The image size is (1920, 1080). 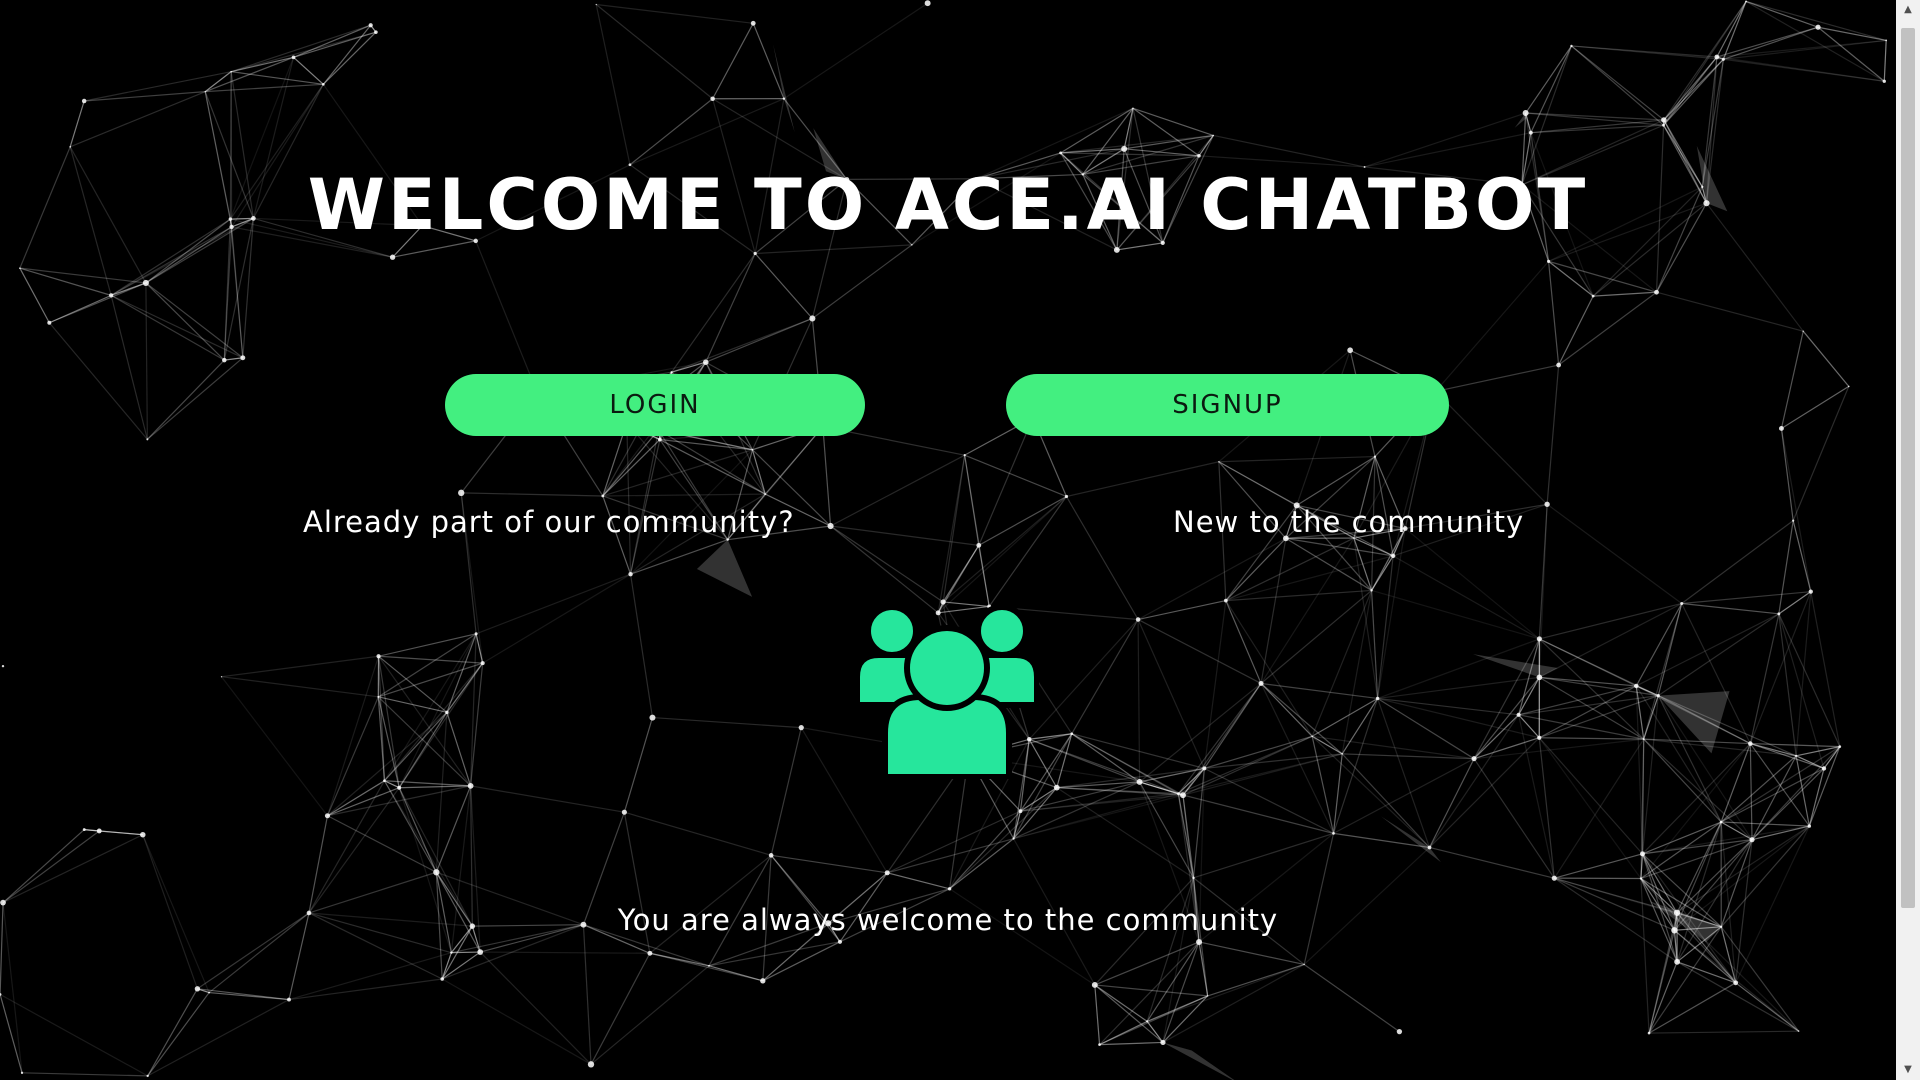 What do you see at coordinates (549, 522) in the screenshot?
I see `login-caption: Already part of our community?` at bounding box center [549, 522].